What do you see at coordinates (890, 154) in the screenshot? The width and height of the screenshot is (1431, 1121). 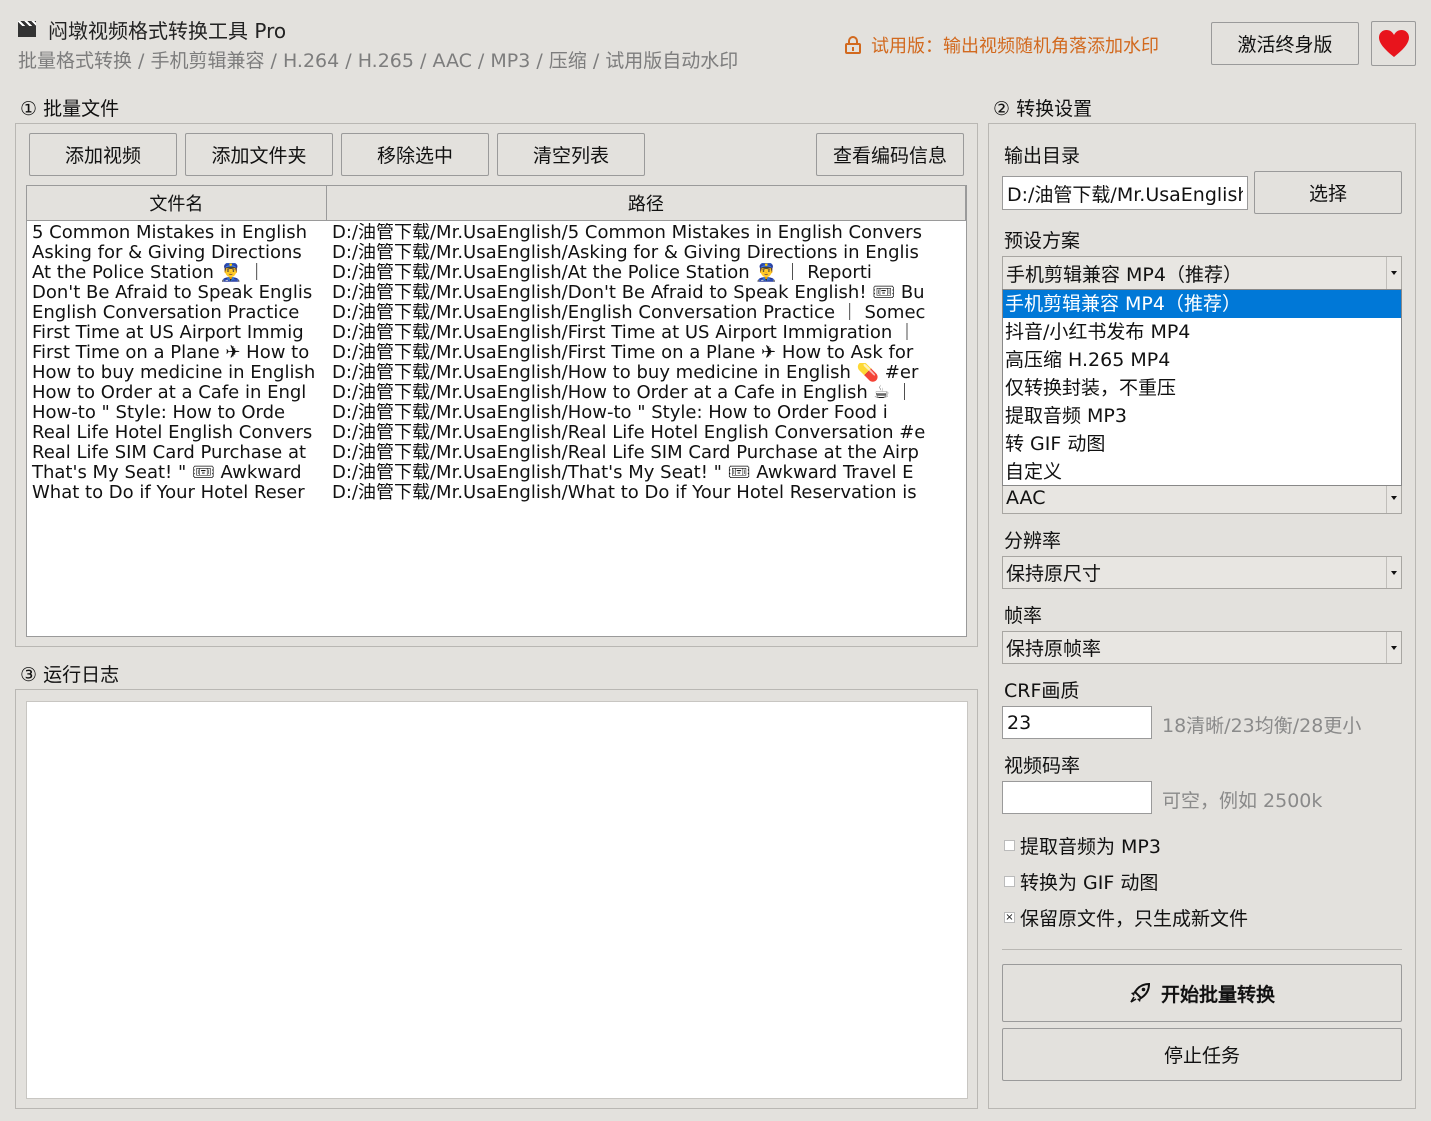 I see `codec-info-button: 查看编码信息` at bounding box center [890, 154].